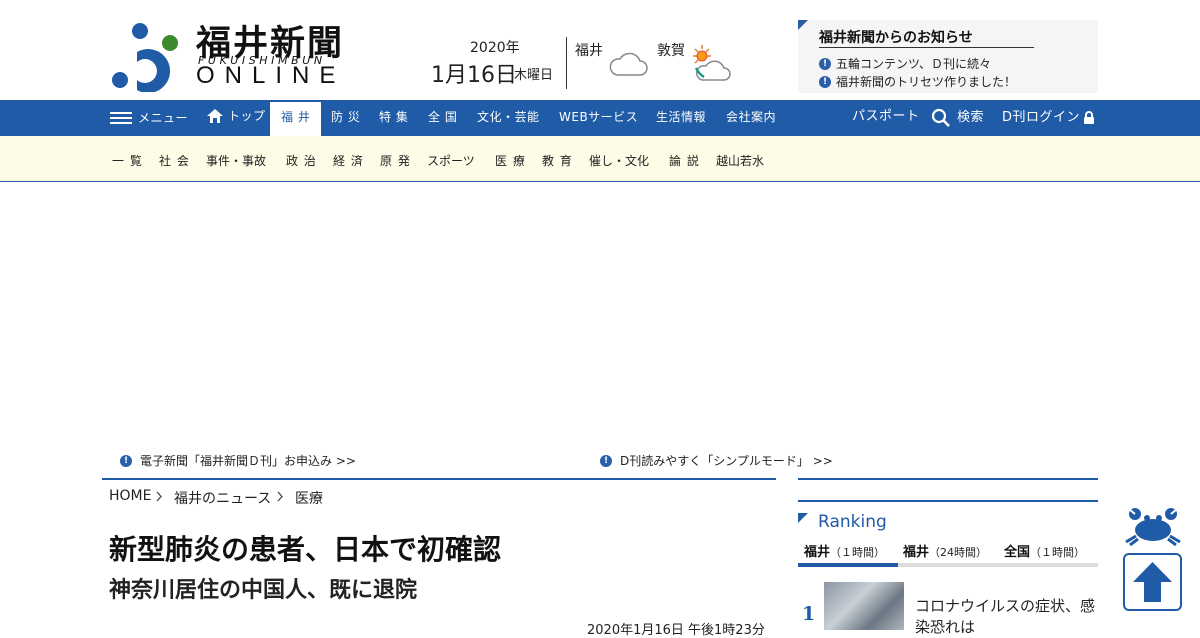 The height and width of the screenshot is (638, 1200). Describe the element at coordinates (1041, 117) in the screenshot. I see `login-label: D刊ログイン` at that location.